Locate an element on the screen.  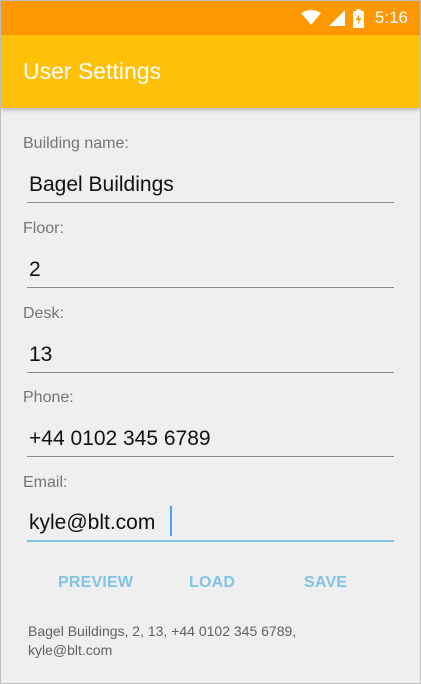
floor-label: Floor: is located at coordinates (43, 228).